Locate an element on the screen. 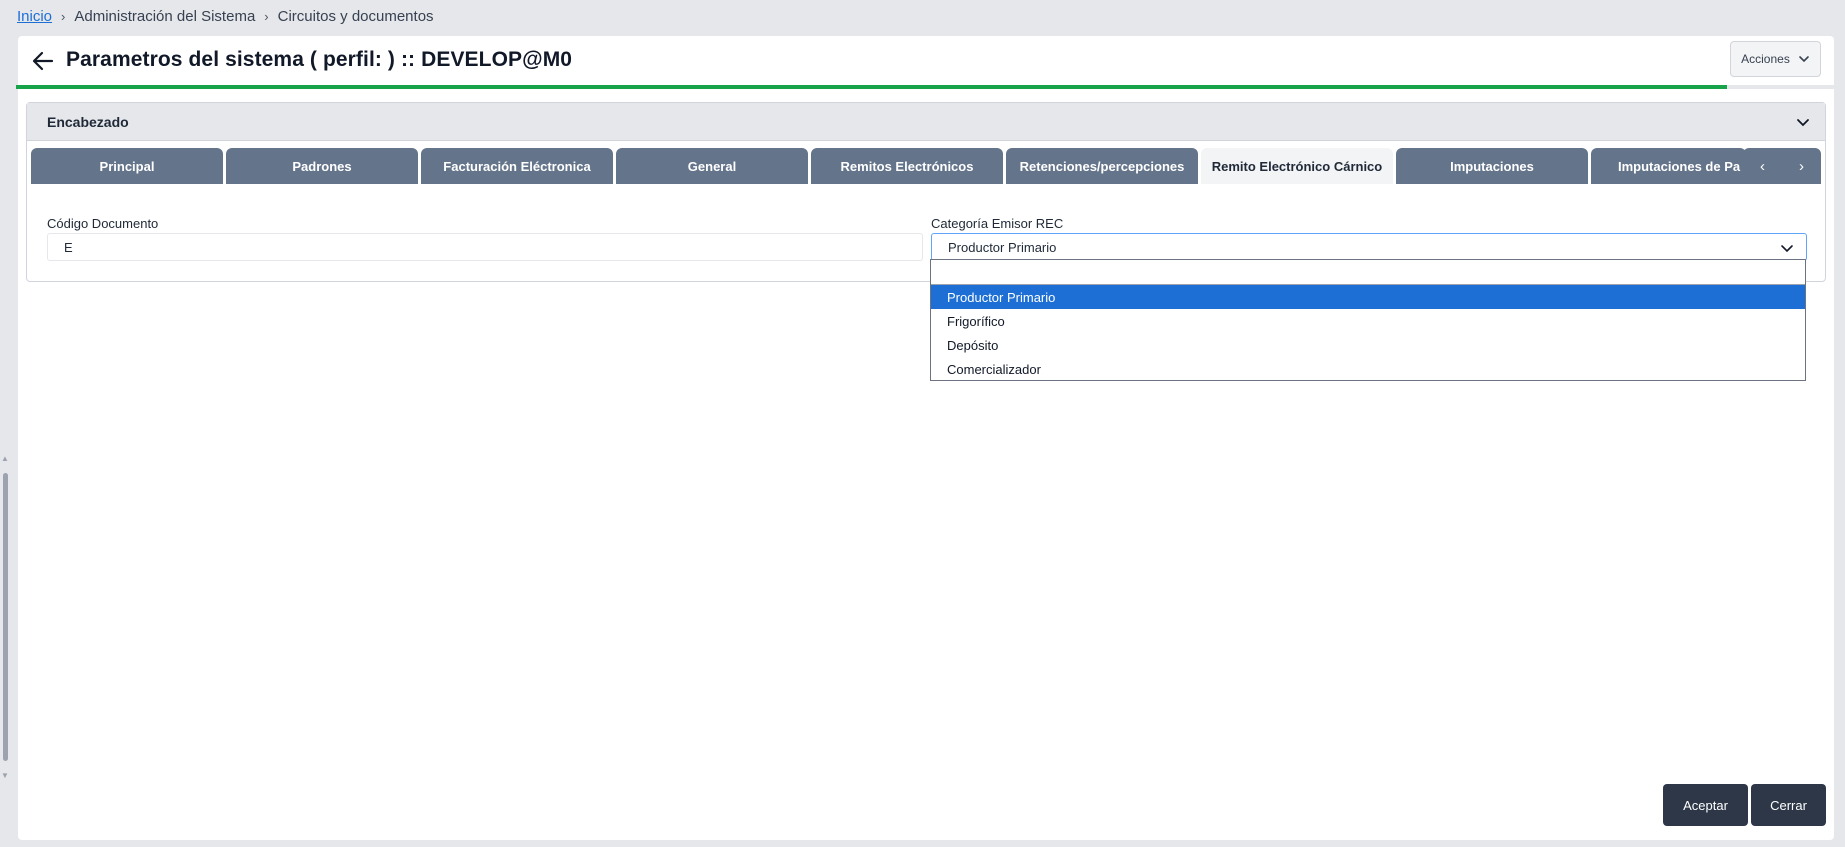 This screenshot has height=847, width=1845. progress-fill is located at coordinates (871, 87).